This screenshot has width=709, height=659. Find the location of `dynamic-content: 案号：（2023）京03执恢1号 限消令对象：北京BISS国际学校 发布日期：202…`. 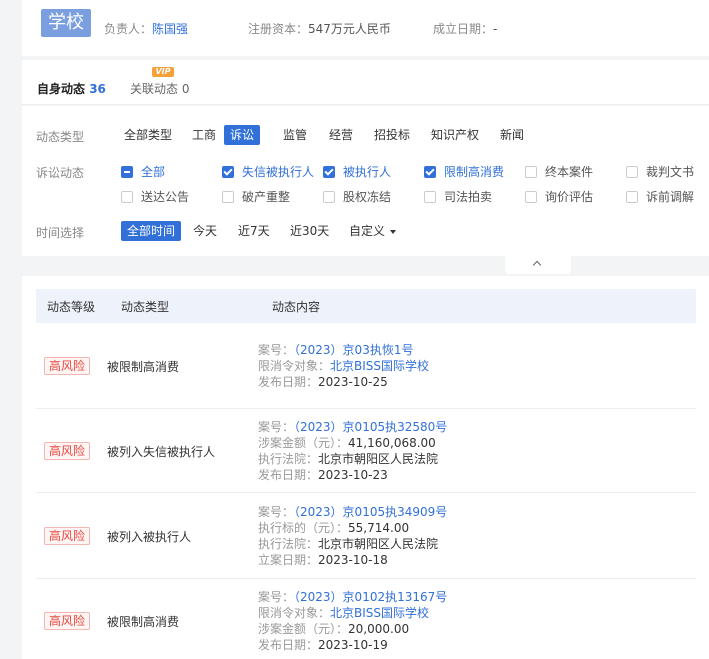

dynamic-content: 案号：（2023）京03执恢1号 限消令对象：北京BISS国际学校 发布日期：202… is located at coordinates (343, 366).